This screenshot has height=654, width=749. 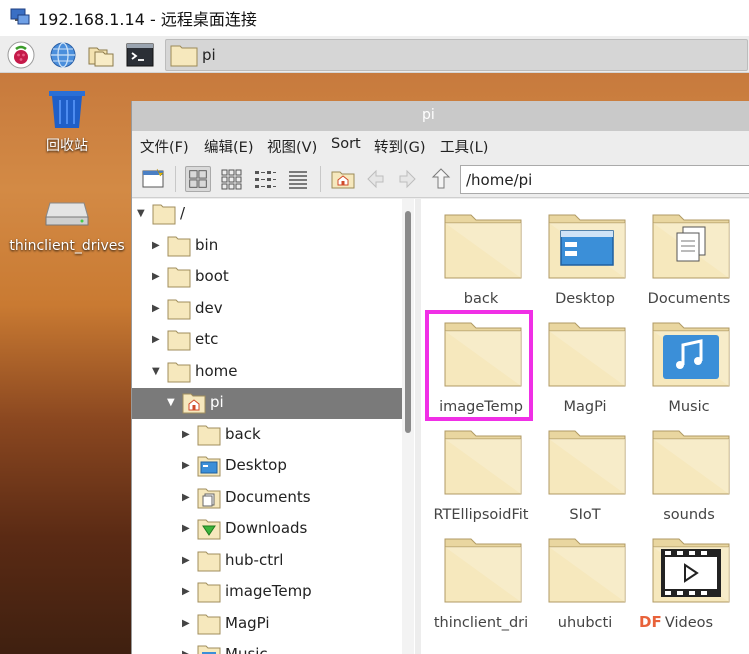 I want to click on tree-item: ▼ home, so click(x=267, y=372).